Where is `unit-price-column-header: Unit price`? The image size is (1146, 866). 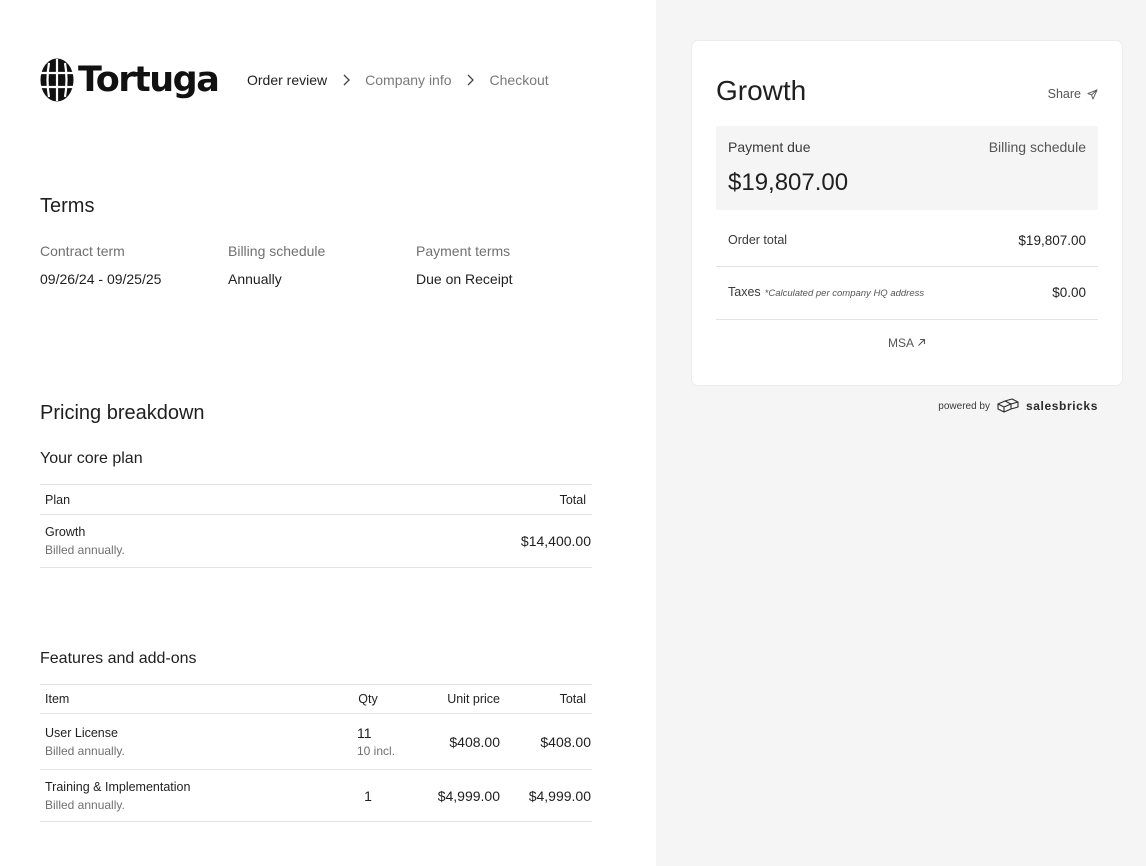
unit-price-column-header: Unit price is located at coordinates (473, 699).